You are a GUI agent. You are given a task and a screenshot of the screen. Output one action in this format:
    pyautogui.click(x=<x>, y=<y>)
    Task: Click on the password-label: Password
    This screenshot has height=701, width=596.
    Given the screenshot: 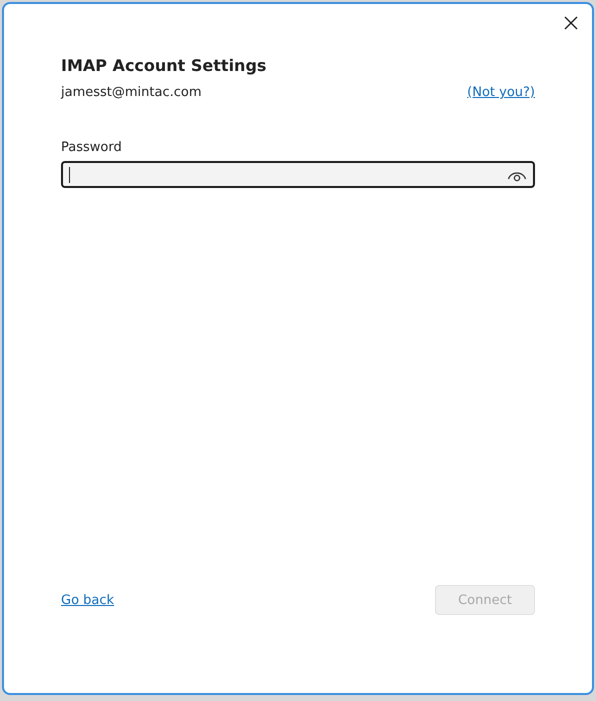 What is the action you would take?
    pyautogui.click(x=92, y=147)
    